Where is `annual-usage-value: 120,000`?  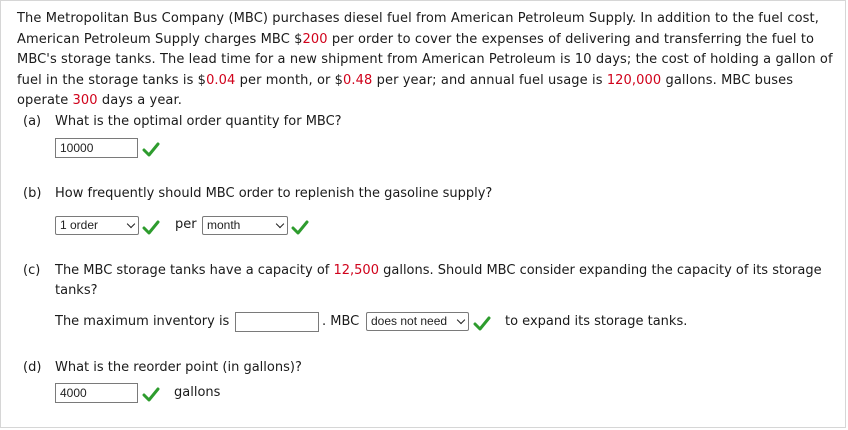 annual-usage-value: 120,000 is located at coordinates (634, 80).